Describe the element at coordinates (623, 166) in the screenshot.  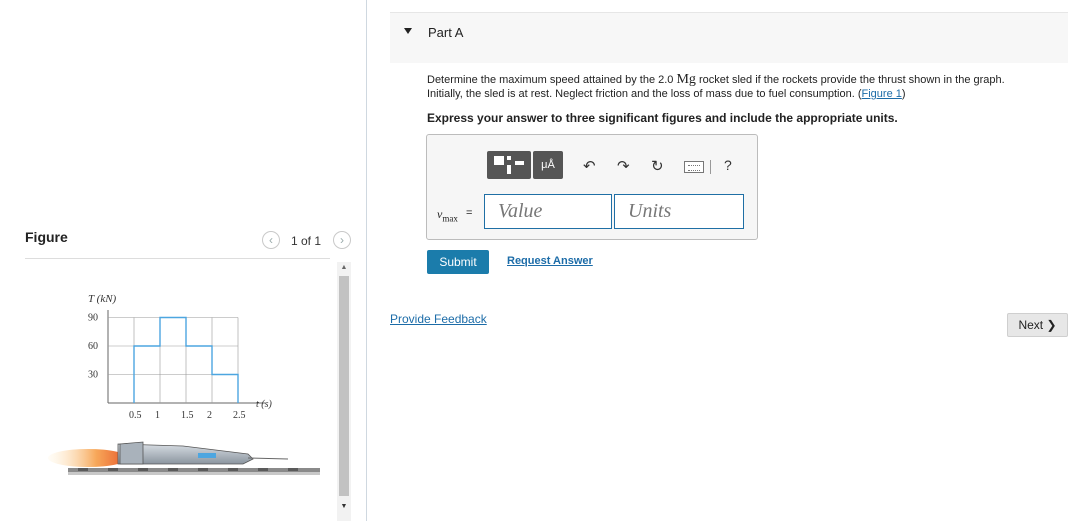
I see `redo-icon: ↷` at that location.